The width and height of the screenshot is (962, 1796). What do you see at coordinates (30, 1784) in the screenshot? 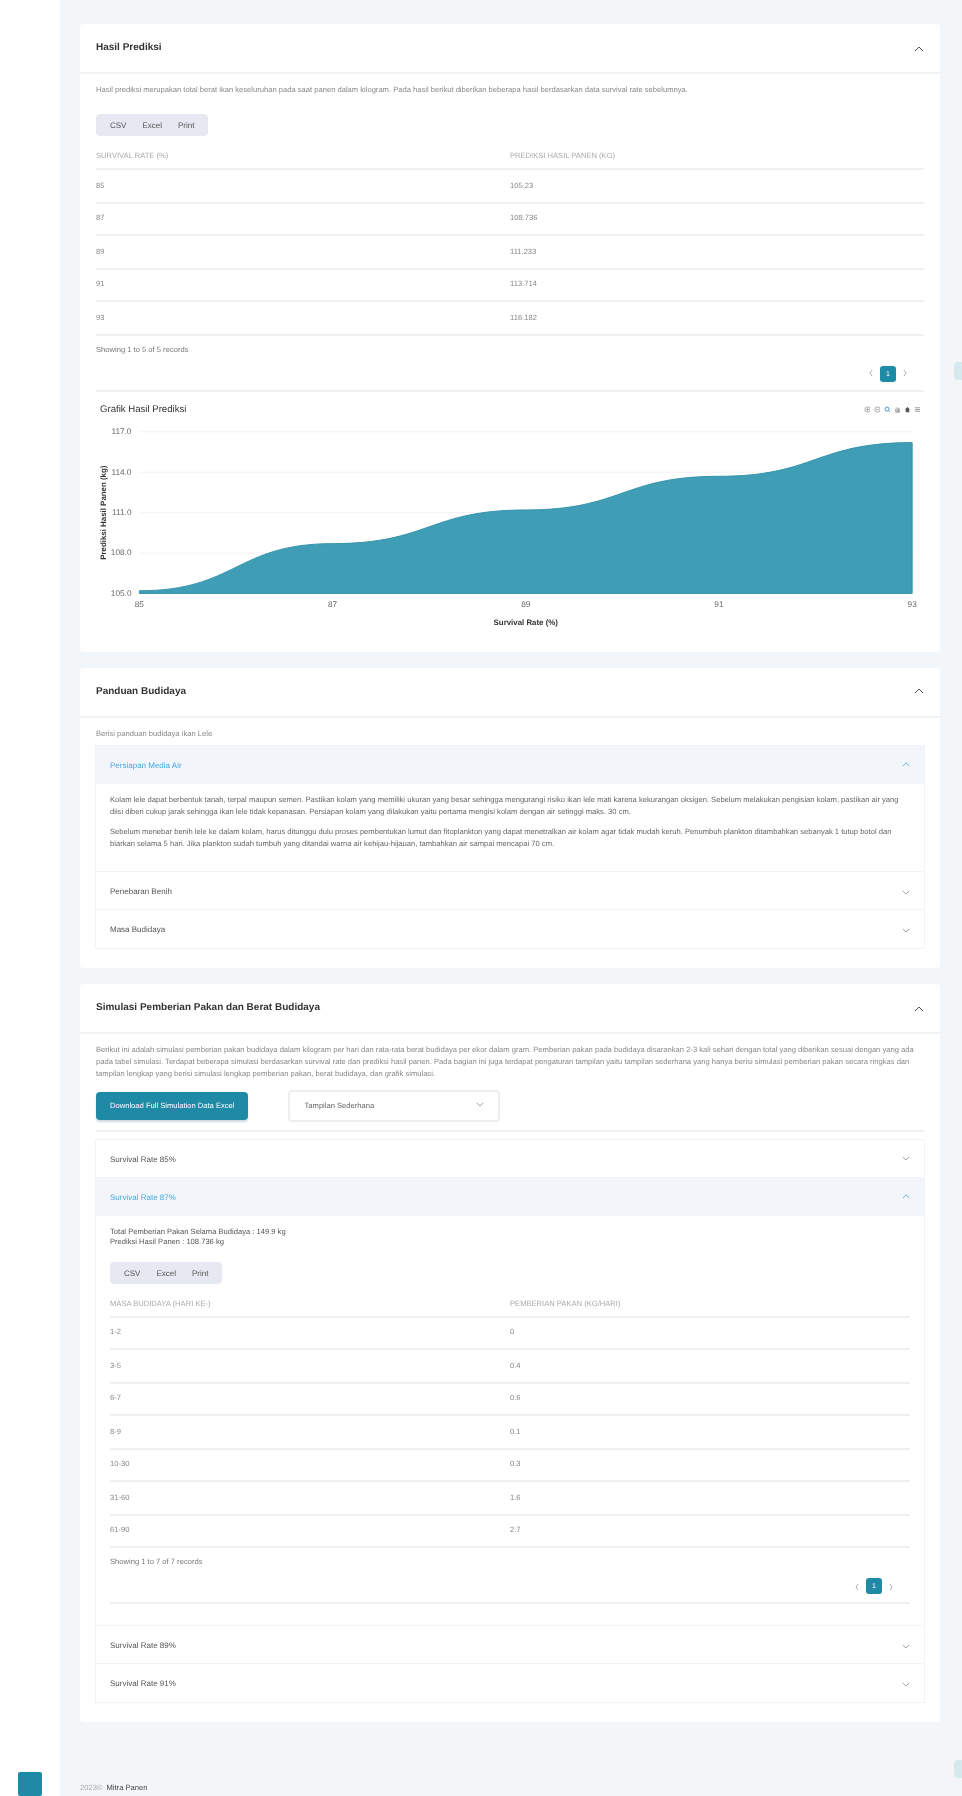
I see `logo-icon` at bounding box center [30, 1784].